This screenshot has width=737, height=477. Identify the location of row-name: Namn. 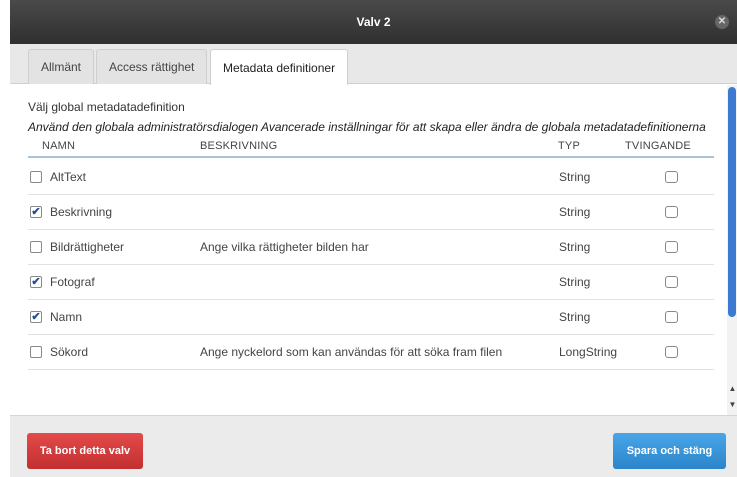
(66, 317).